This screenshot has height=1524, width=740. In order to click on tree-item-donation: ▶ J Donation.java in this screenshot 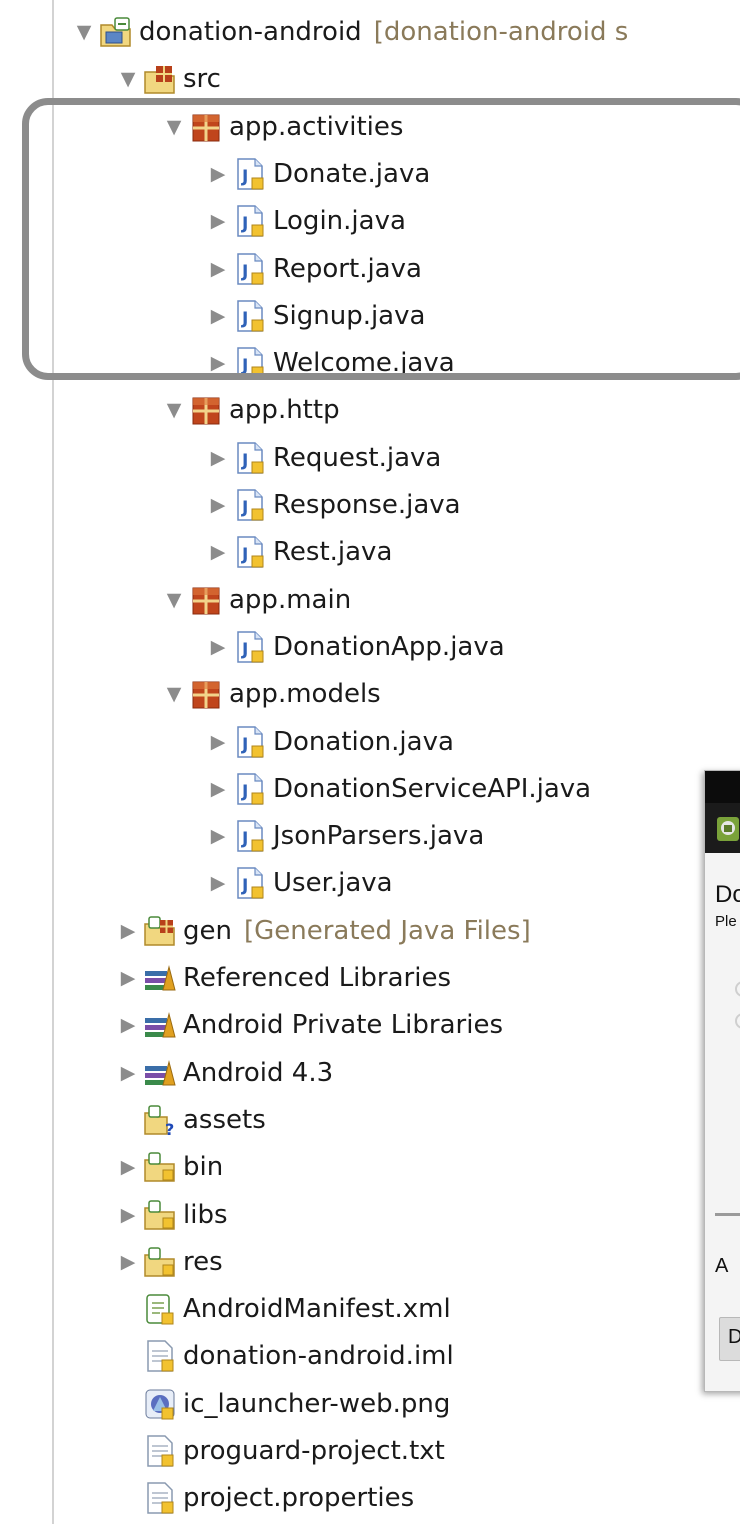, I will do `click(330, 741)`.